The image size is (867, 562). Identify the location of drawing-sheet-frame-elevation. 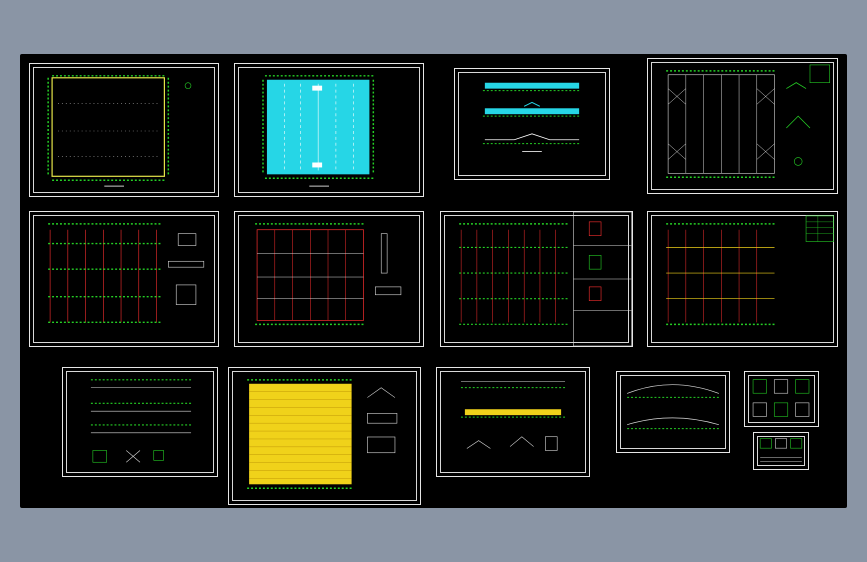
(673, 412).